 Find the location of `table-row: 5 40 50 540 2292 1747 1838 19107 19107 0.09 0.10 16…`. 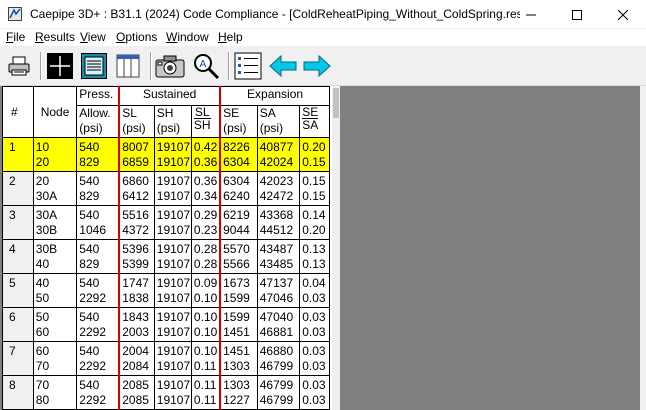

table-row: 5 40 50 540 2292 1747 1838 19107 19107 0.09 0.10 16… is located at coordinates (166, 290).